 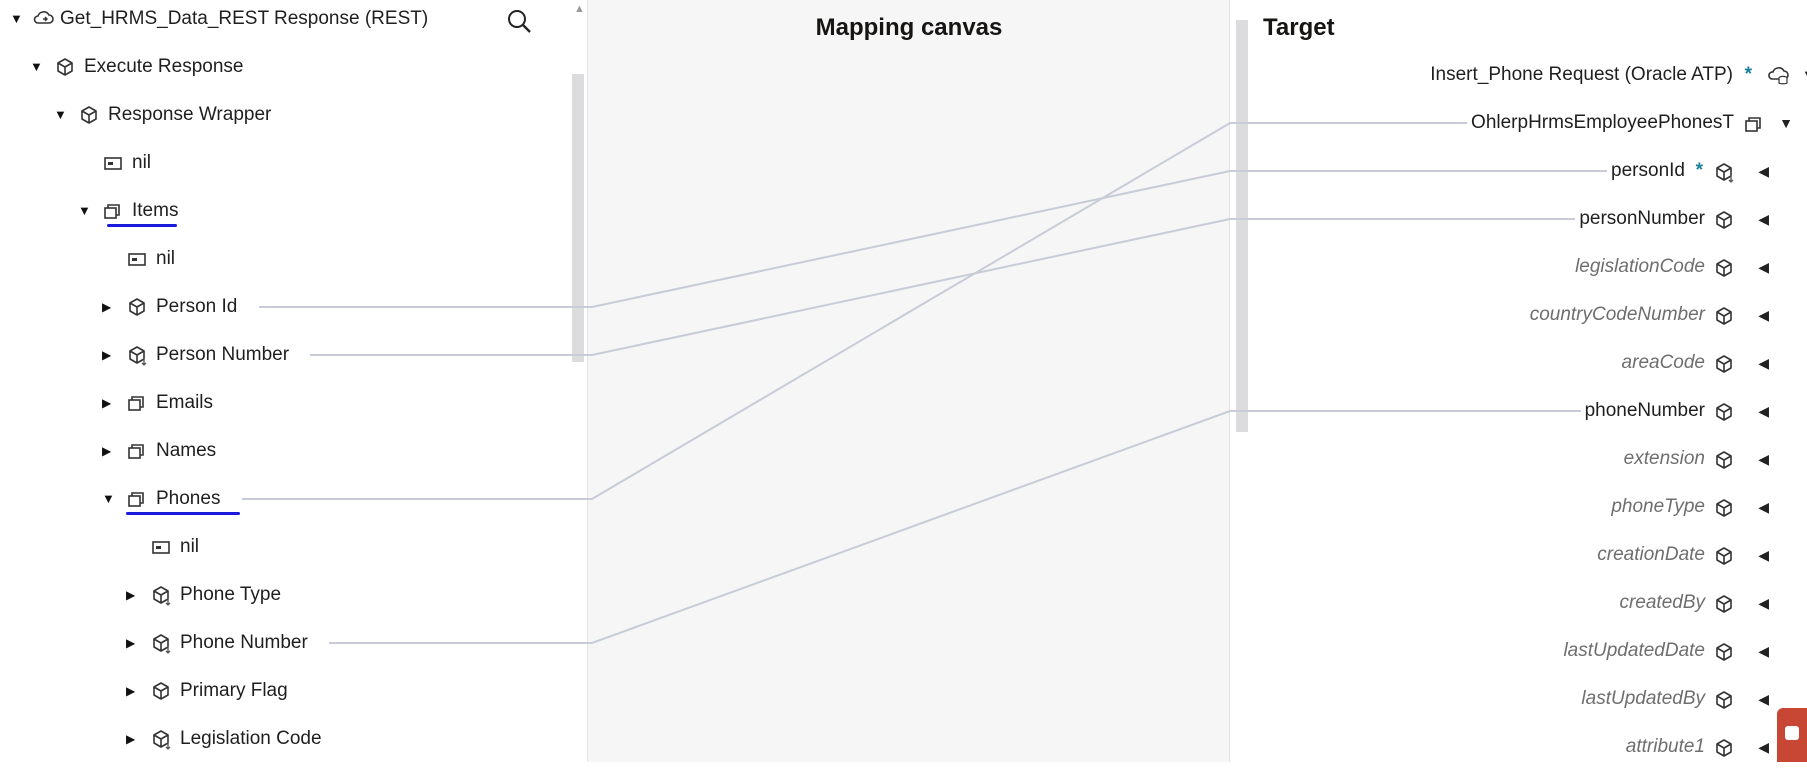 I want to click on target-node-areaCode: areaCode ◀, so click(x=1518, y=363).